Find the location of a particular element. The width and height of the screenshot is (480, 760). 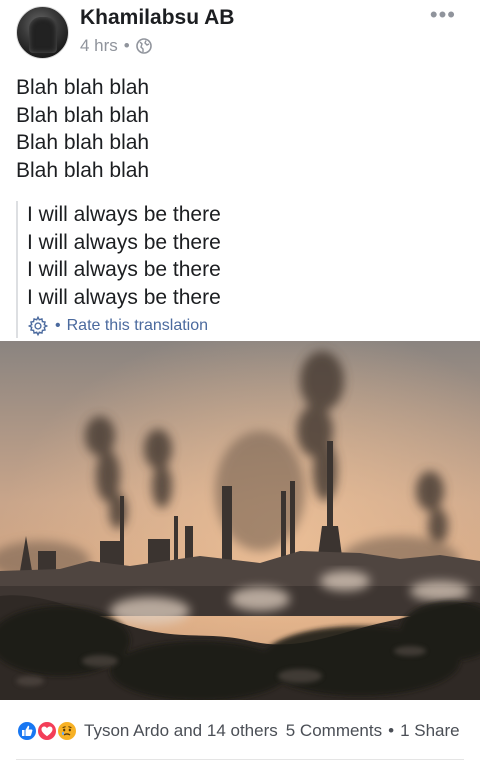

more-options-icon: ••• is located at coordinates (443, 15).